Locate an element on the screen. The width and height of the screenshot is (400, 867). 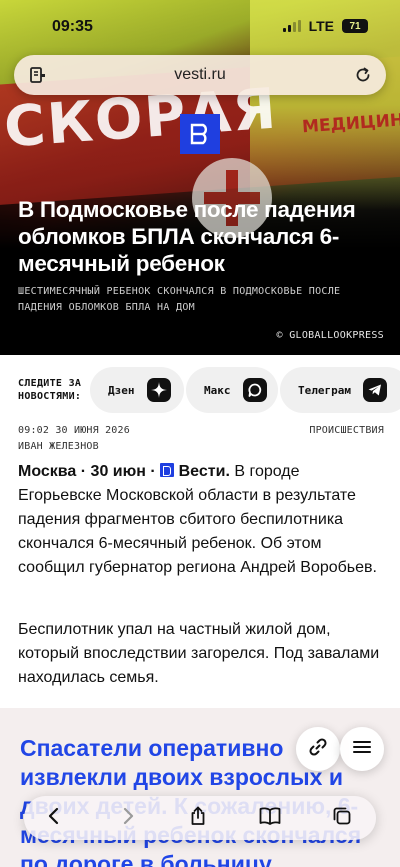
back-button is located at coordinates (54, 818).